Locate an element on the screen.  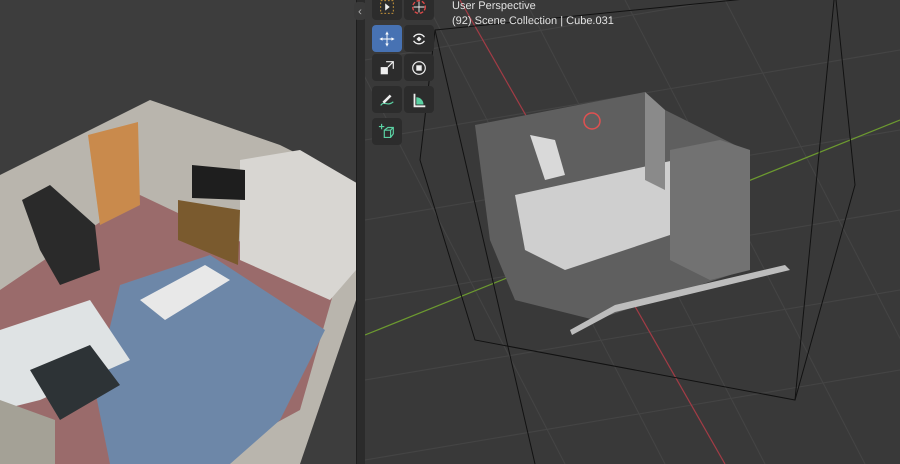
scale-icon is located at coordinates (387, 67).